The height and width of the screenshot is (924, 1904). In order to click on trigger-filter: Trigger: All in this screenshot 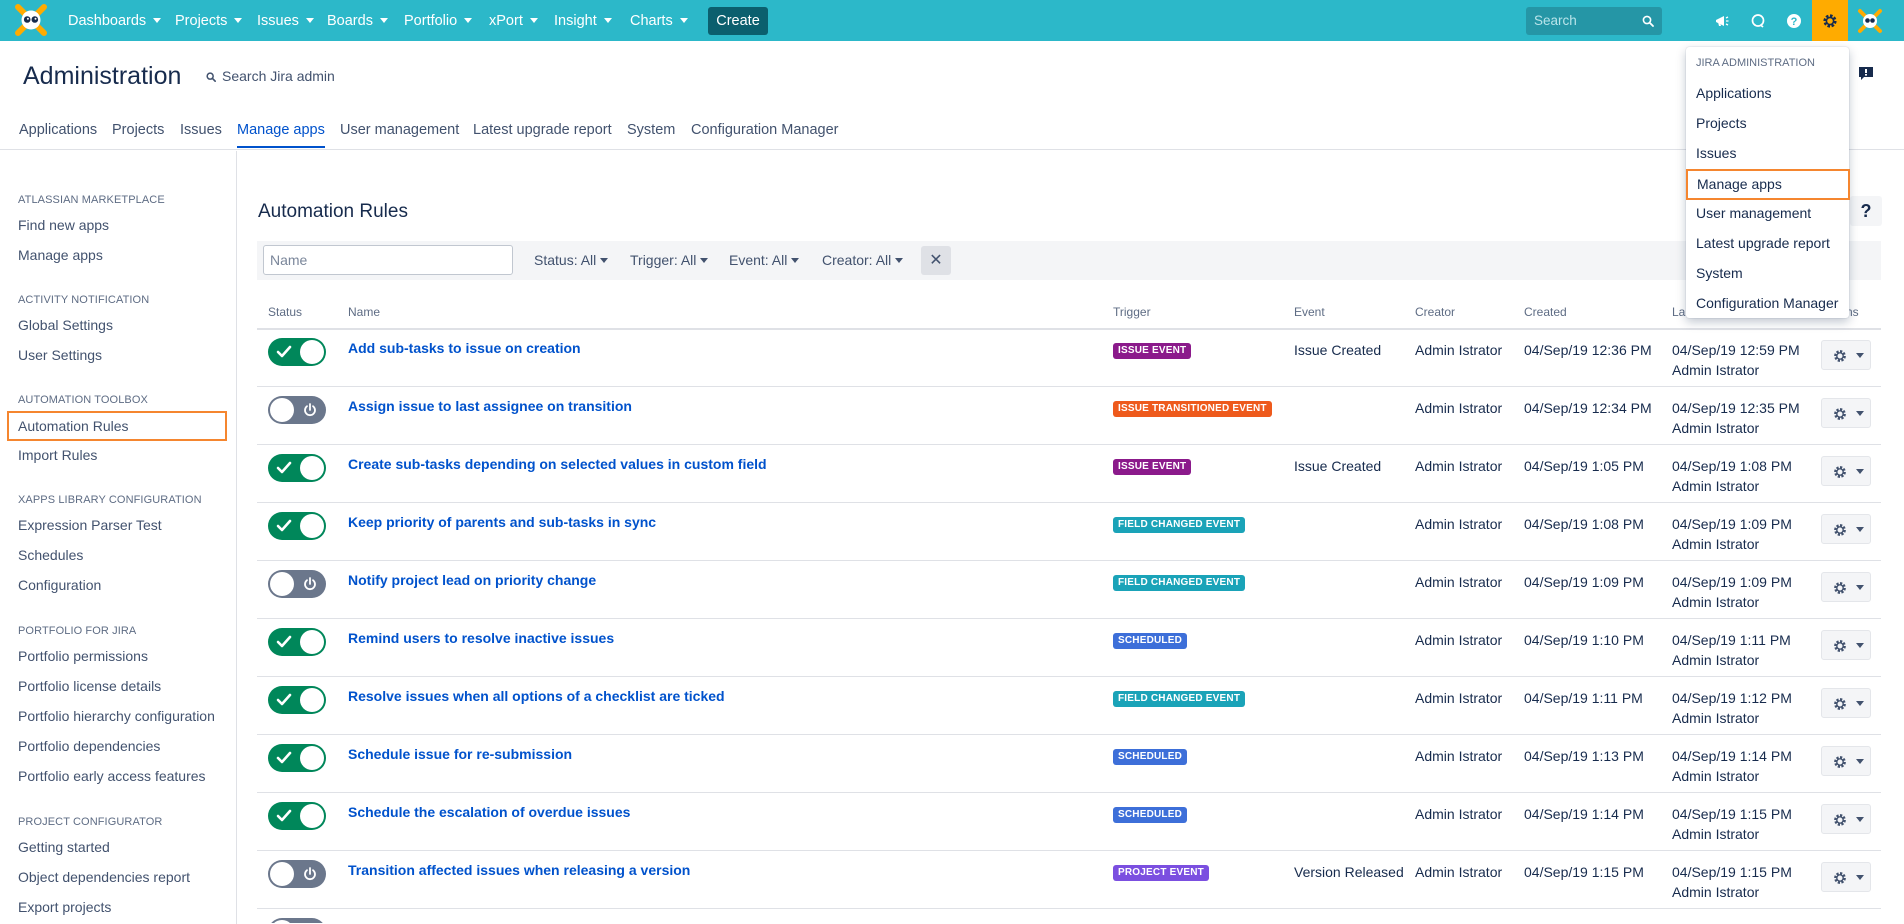, I will do `click(669, 260)`.